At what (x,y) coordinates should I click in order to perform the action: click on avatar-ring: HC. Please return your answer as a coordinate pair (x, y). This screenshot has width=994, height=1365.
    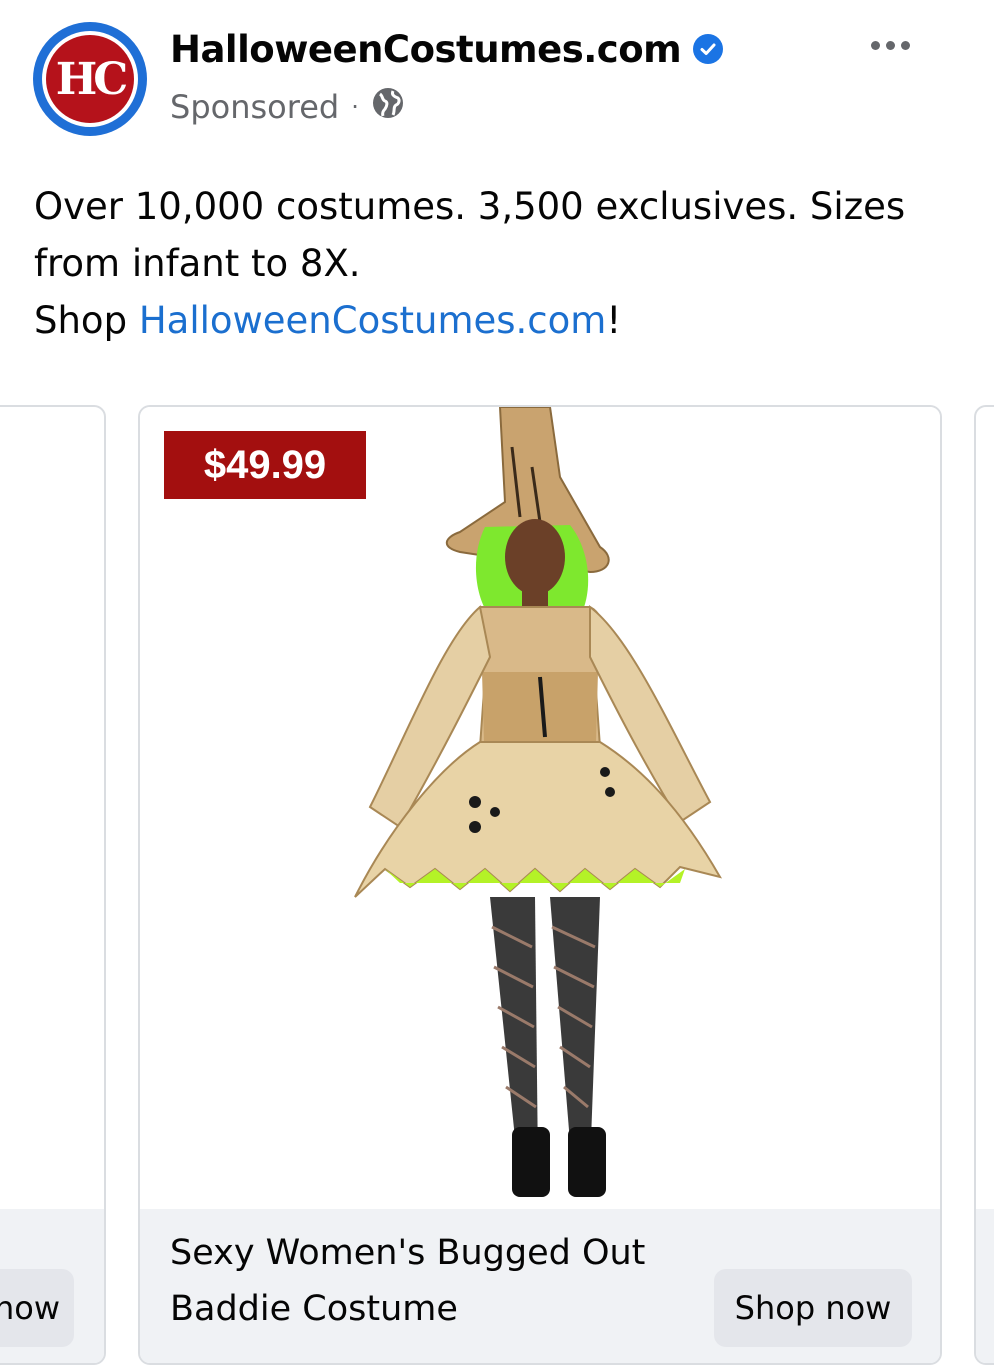
    Looking at the image, I should click on (90, 79).